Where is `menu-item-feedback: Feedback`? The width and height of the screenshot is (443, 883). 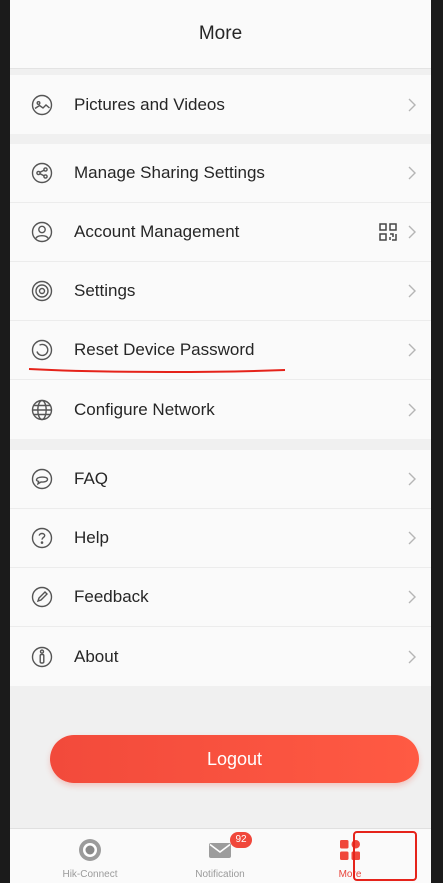
menu-item-feedback: Feedback is located at coordinates (220, 597).